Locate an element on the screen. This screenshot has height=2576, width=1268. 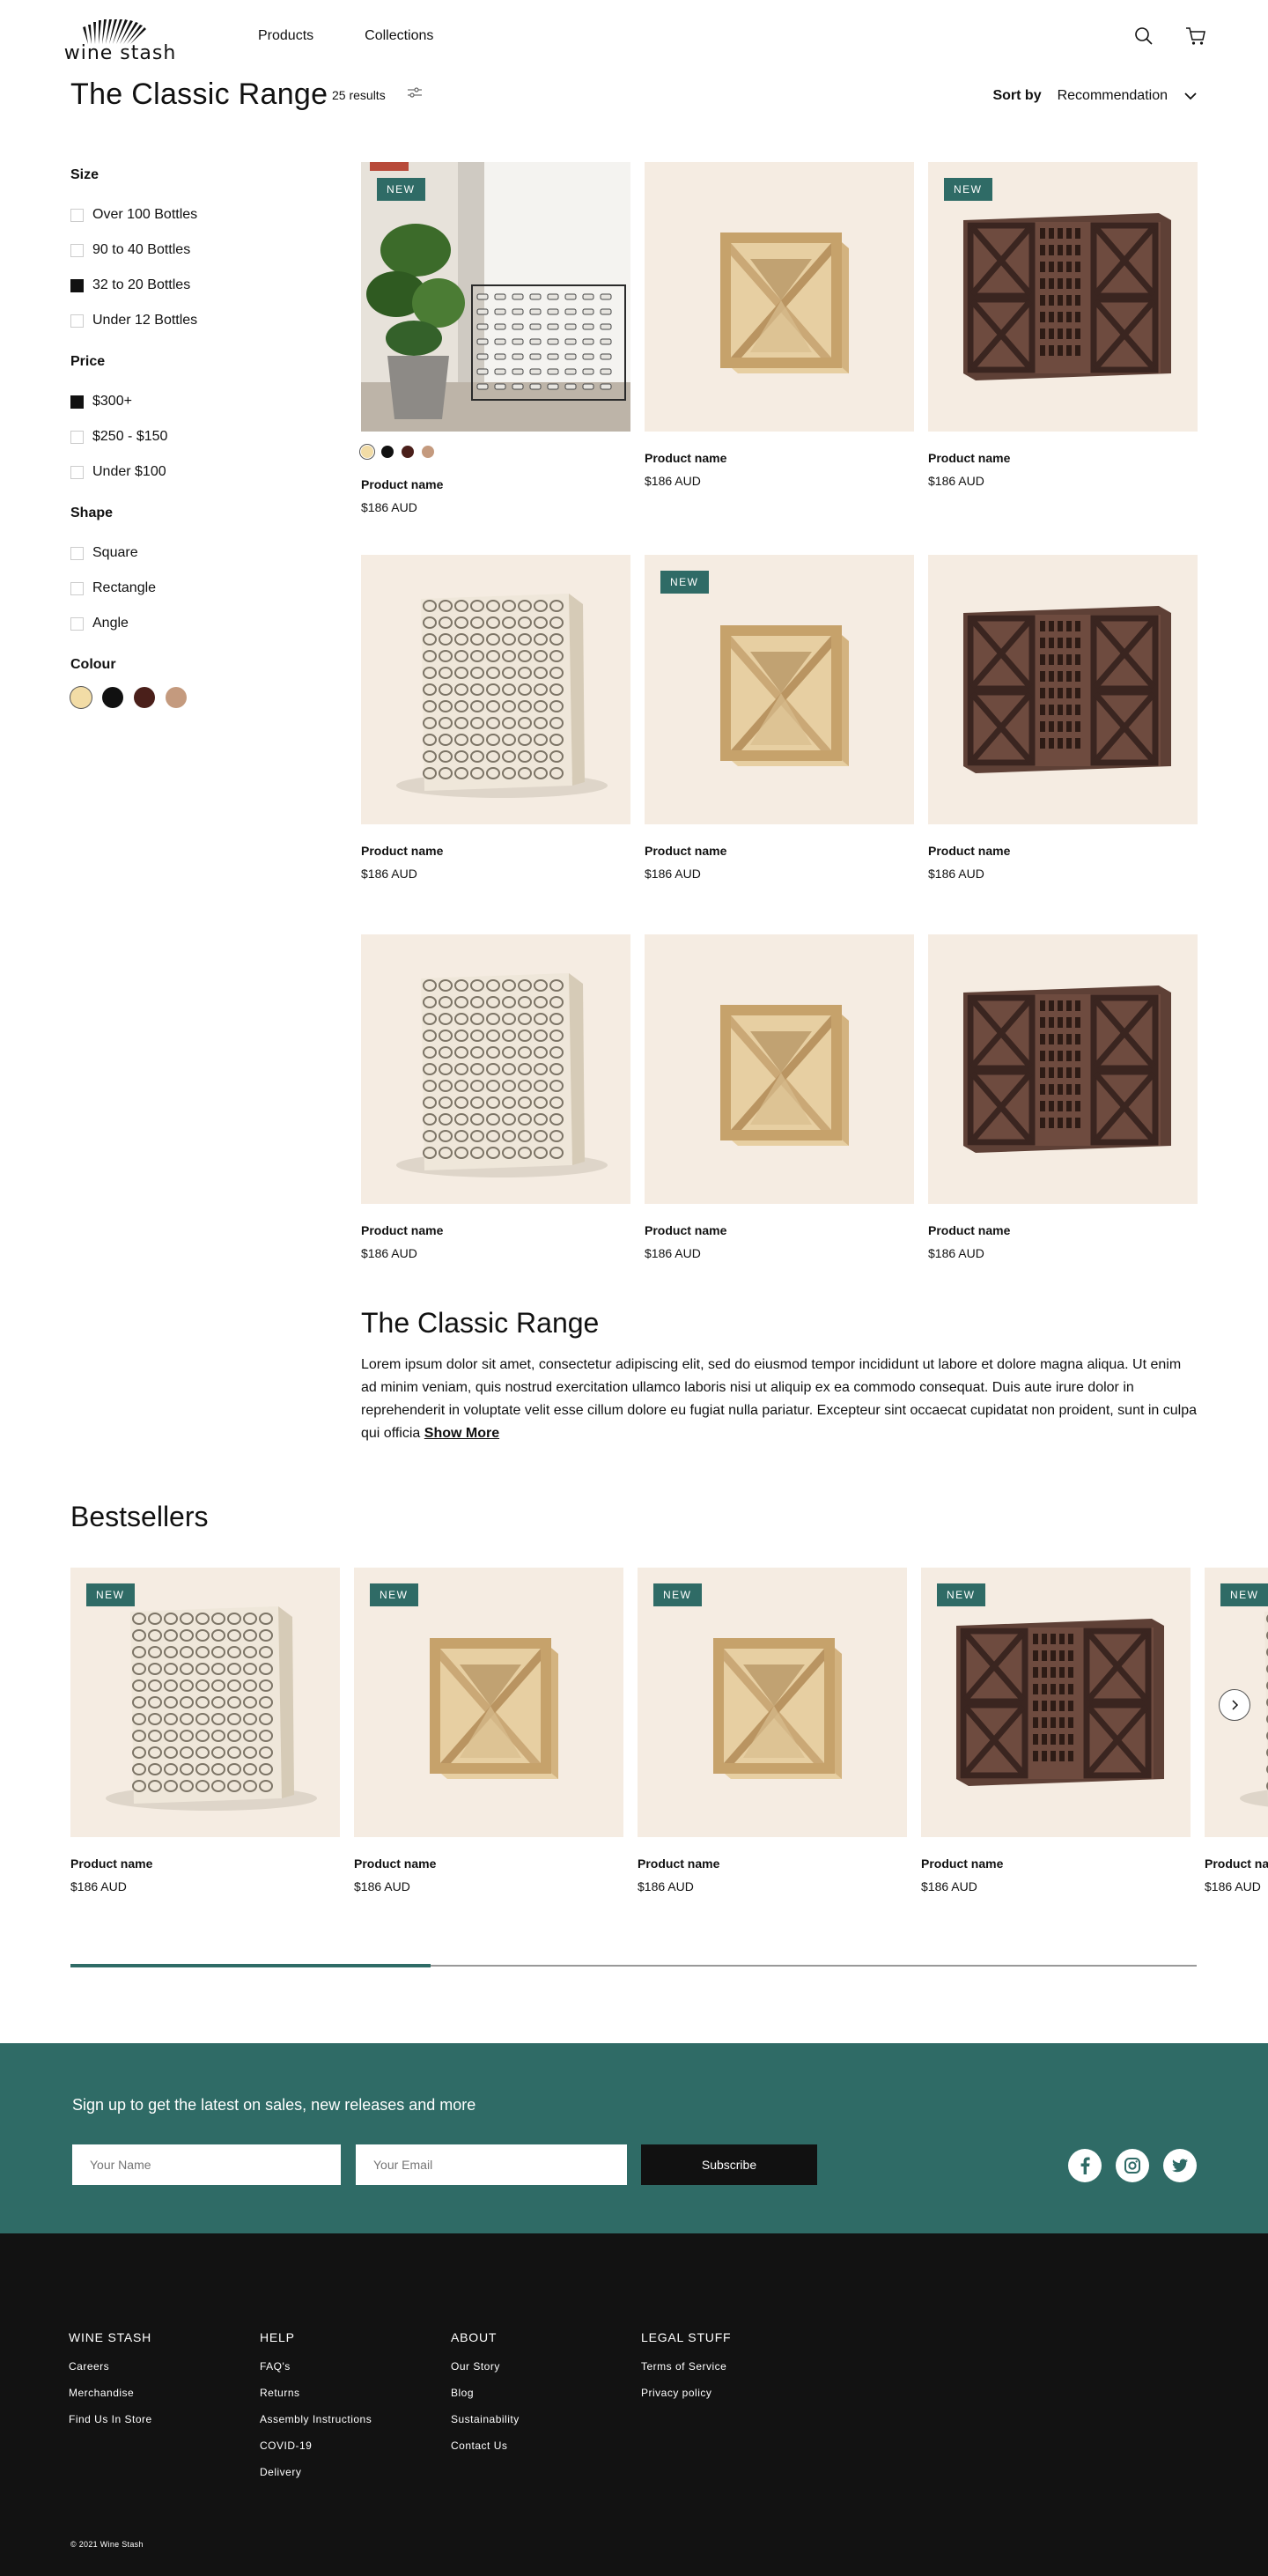
footer-link: Delivery is located at coordinates (316, 2479).